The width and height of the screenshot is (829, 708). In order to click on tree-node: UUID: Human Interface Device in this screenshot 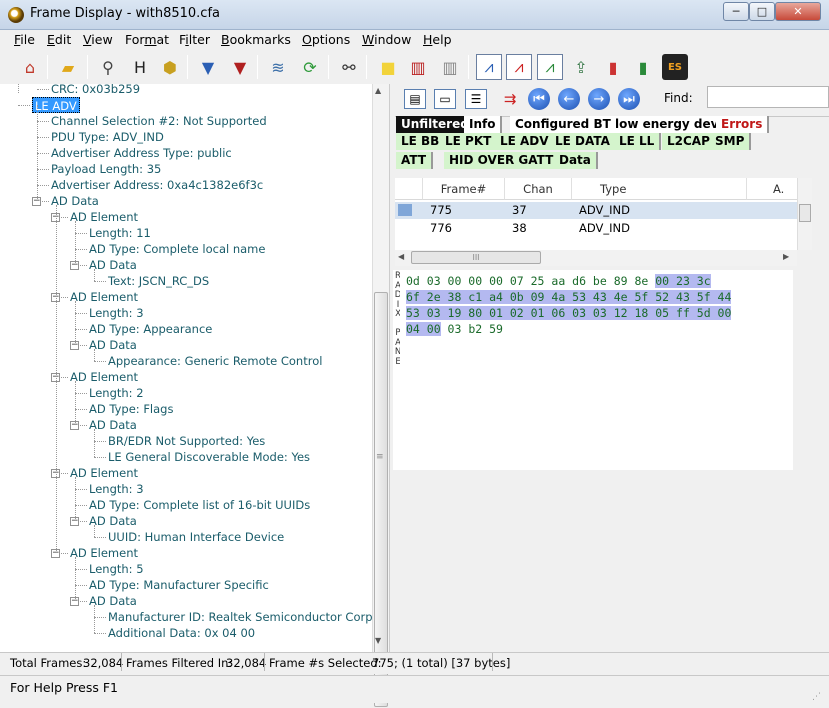, I will do `click(196, 537)`.